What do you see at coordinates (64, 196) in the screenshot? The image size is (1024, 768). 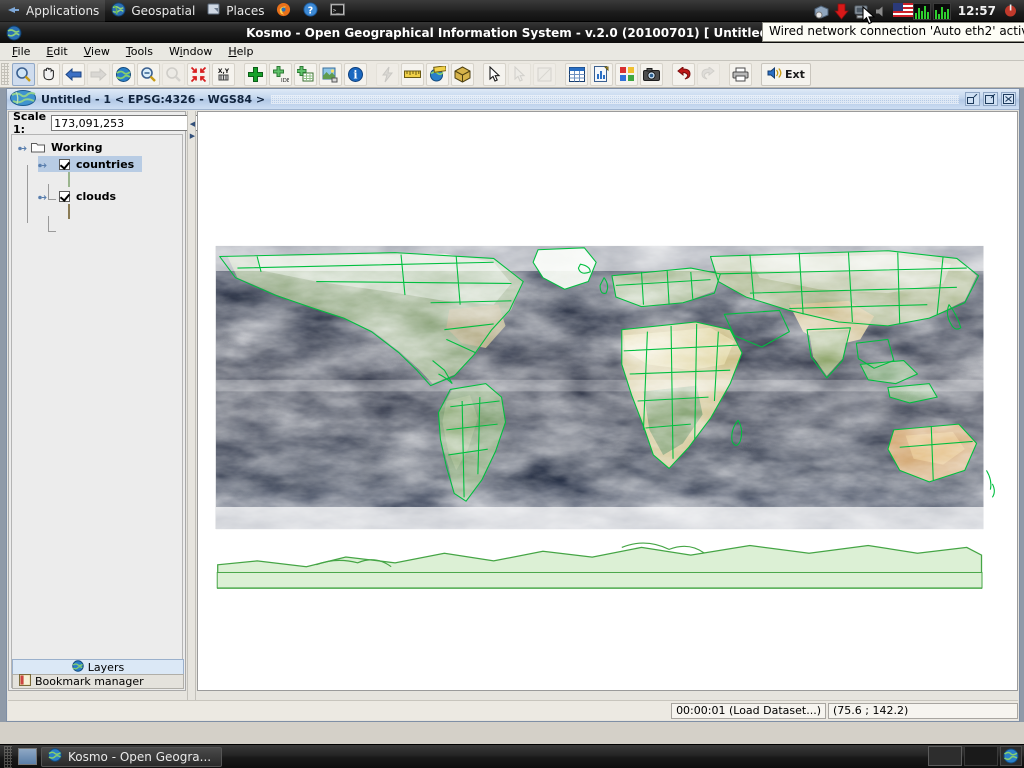 I see `layer-checkbox-clouds` at bounding box center [64, 196].